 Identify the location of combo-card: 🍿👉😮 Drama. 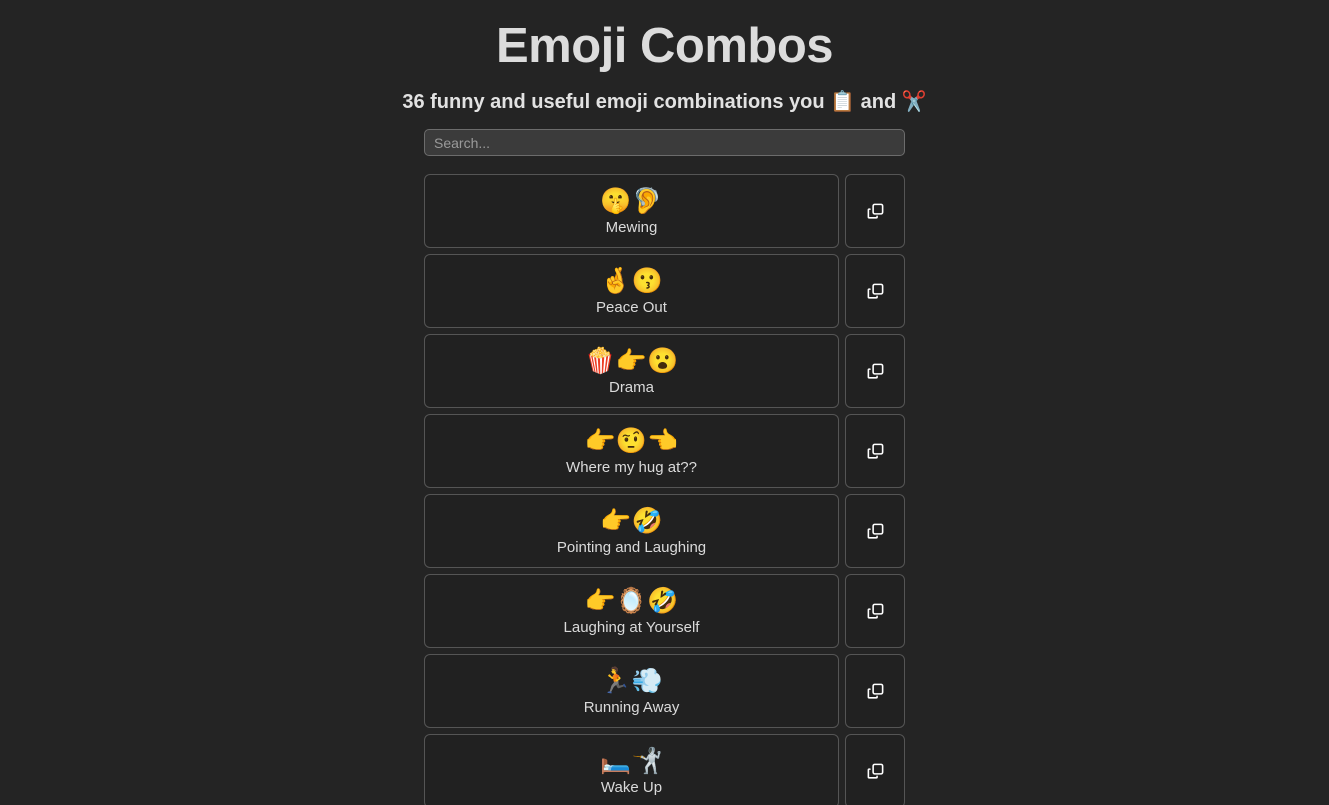
(631, 371).